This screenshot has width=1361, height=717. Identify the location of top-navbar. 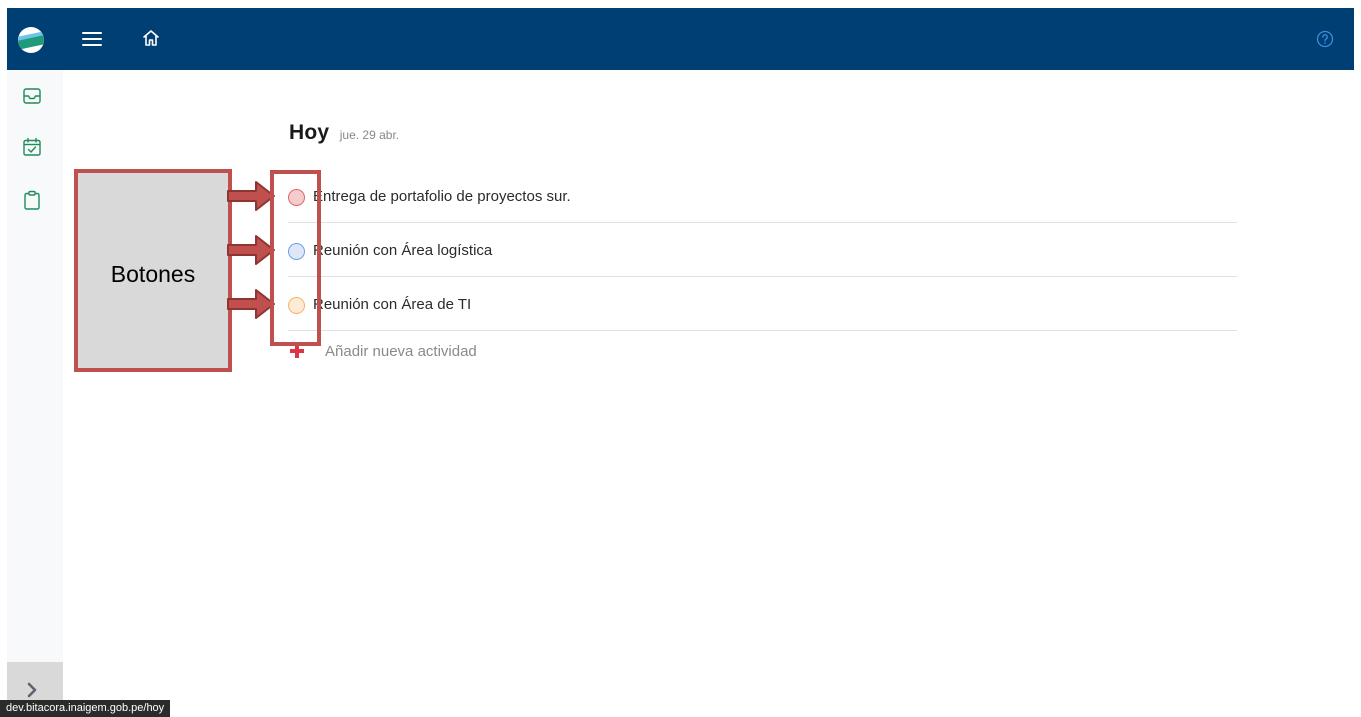
(680, 39).